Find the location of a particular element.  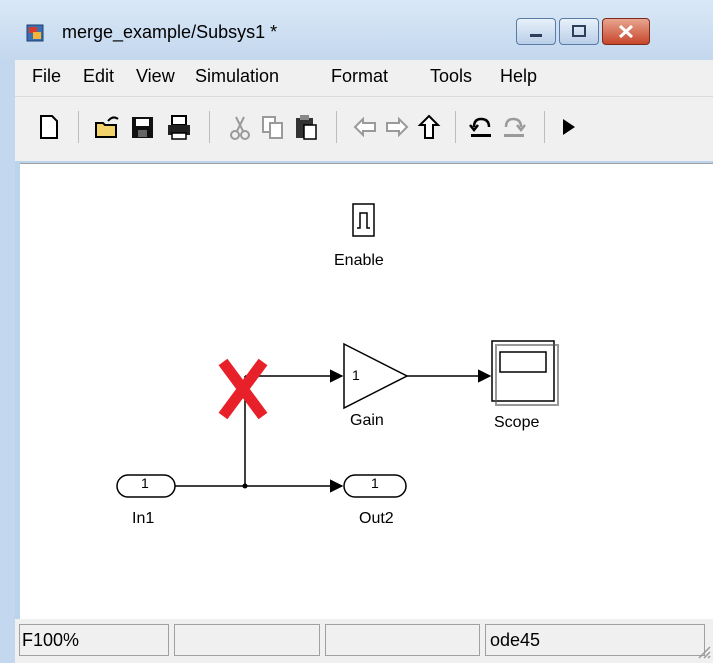

redo-icon is located at coordinates (514, 127).